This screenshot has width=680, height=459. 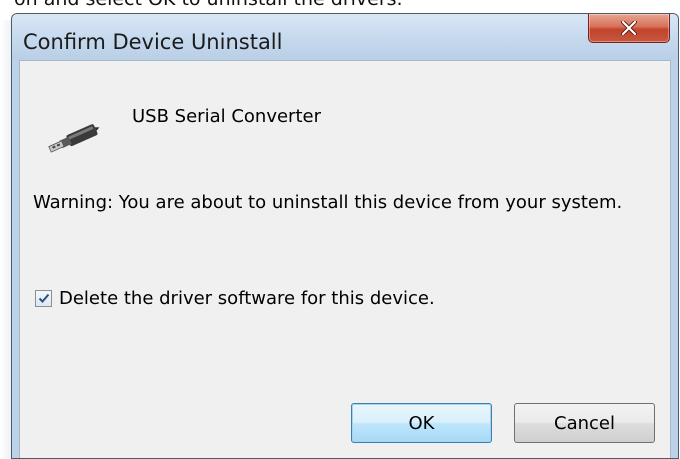 I want to click on dialog-title: Confirm Device Uninstall, so click(x=153, y=42).